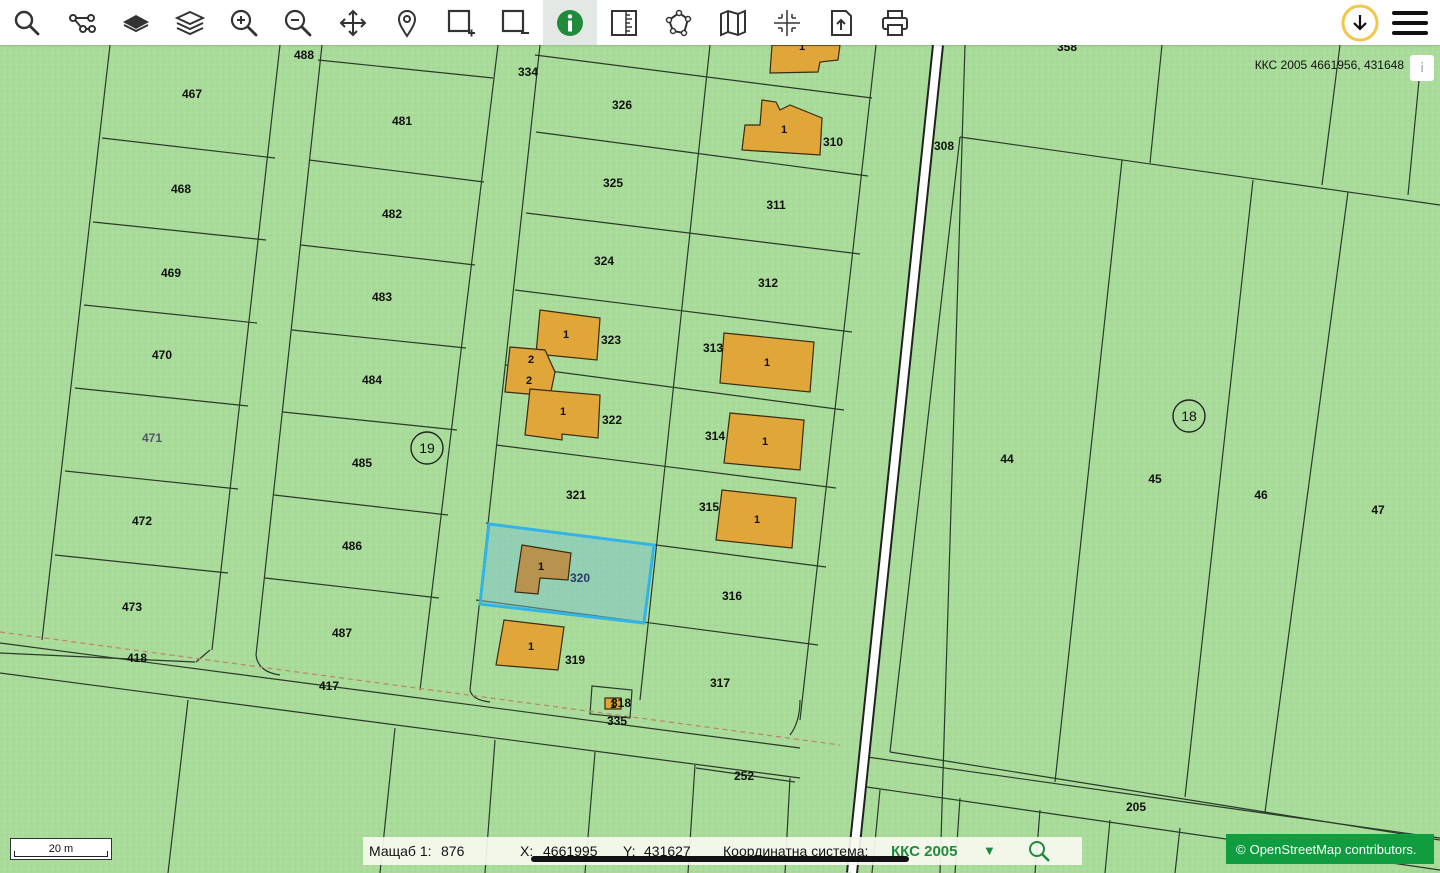 This screenshot has height=873, width=1440. I want to click on remove-area-tool-button, so click(515, 22).